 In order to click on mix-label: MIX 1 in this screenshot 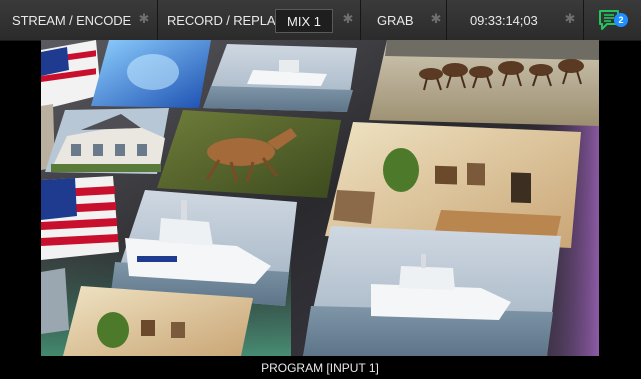, I will do `click(304, 21)`.